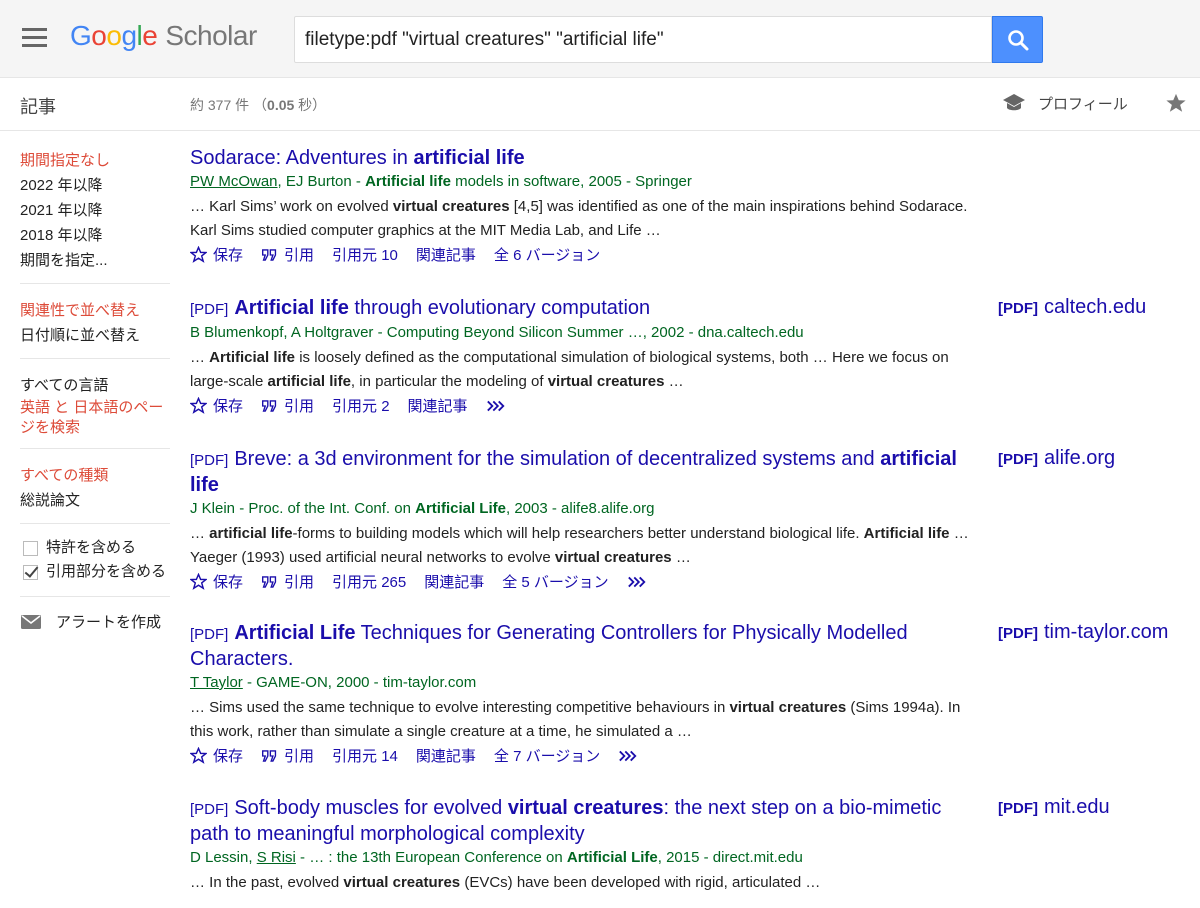  Describe the element at coordinates (580, 508) in the screenshot. I see `meta-text: , 2003 - alife8.alife.org` at that location.